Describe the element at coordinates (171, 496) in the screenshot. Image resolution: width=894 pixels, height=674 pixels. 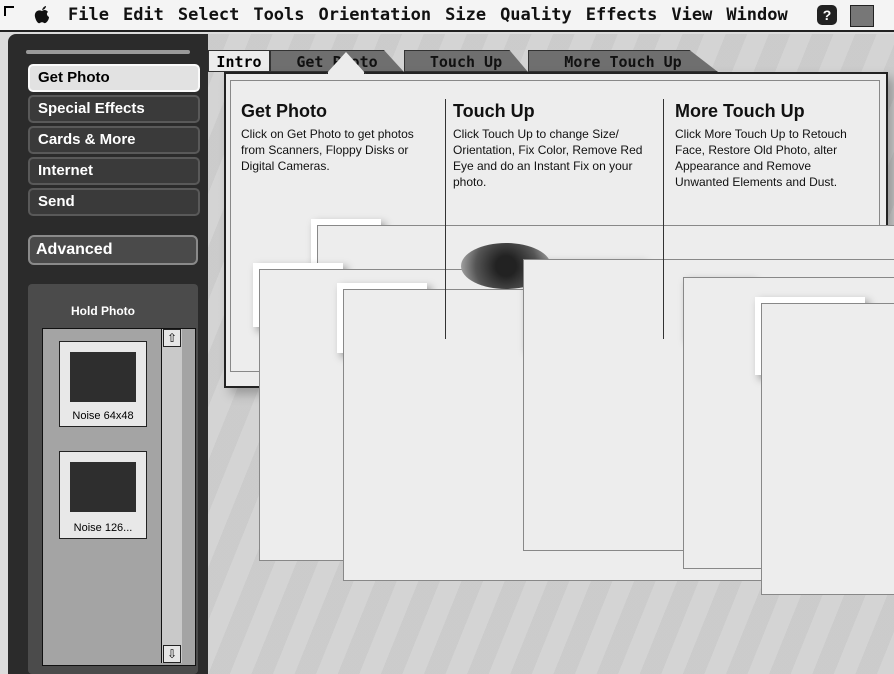
I see `vertical-scrollbar: ⇧ ⇩` at that location.